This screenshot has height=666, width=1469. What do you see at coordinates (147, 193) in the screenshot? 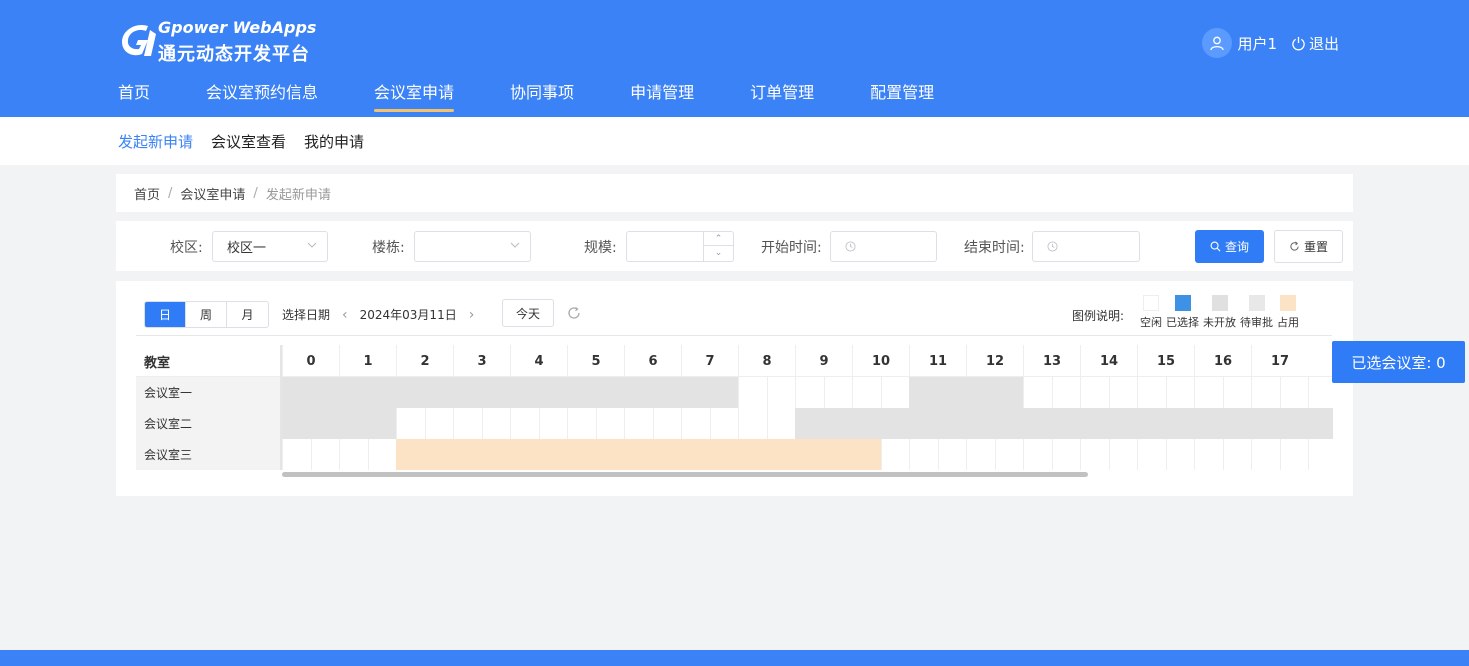
I see `breadcrumb-home: 首页` at bounding box center [147, 193].